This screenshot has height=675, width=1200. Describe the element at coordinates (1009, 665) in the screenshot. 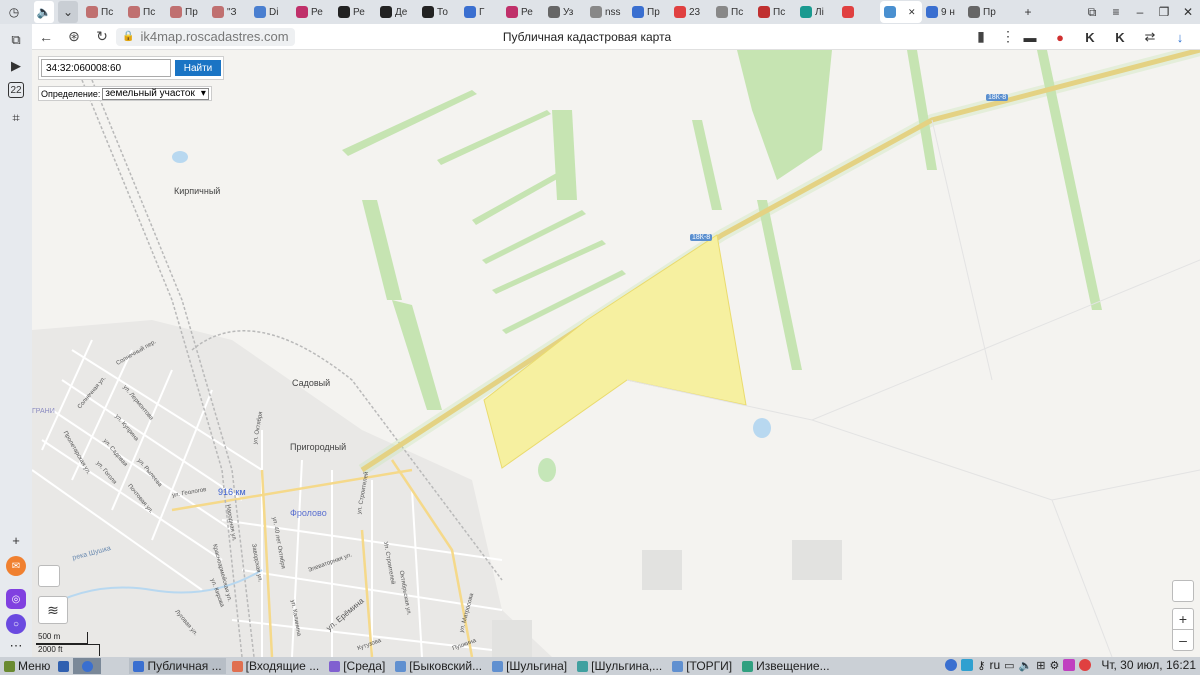

I see `display-icon: ▭` at that location.